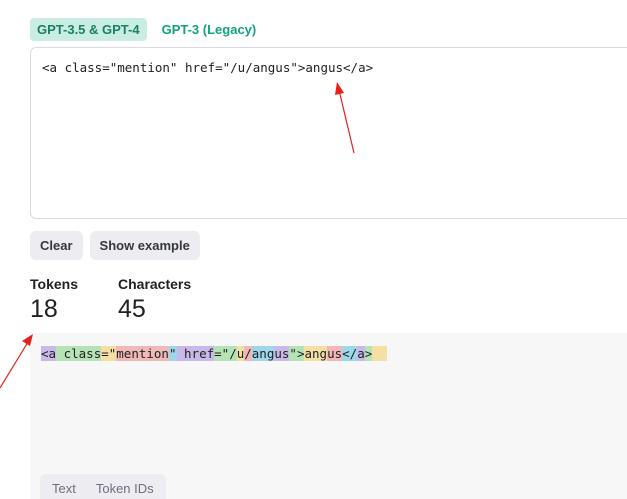  I want to click on characters-count: 45, so click(132, 309).